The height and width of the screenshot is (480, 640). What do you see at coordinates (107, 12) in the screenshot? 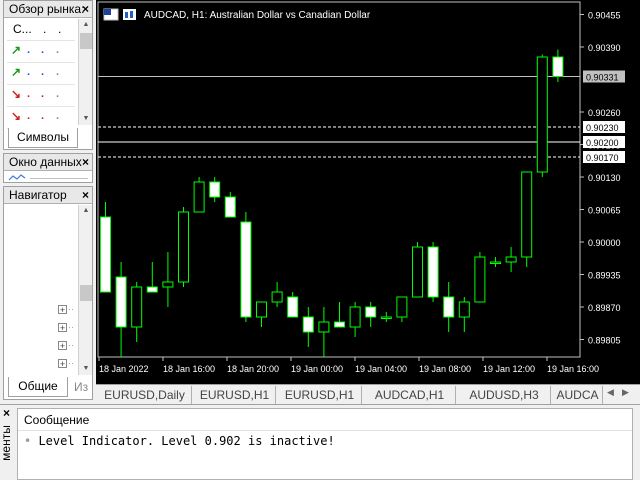
I see `flag-icon-part` at bounding box center [107, 12].